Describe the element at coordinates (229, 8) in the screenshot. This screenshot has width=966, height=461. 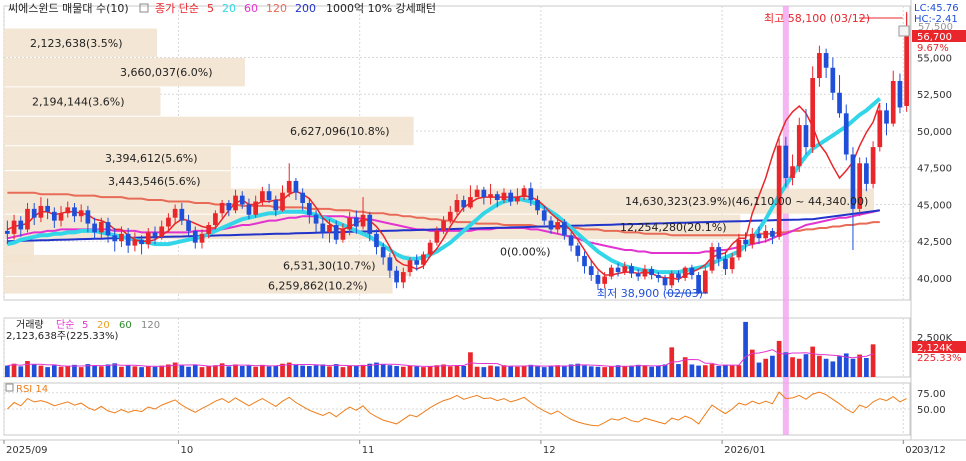
I see `price-ma-period: 20` at that location.